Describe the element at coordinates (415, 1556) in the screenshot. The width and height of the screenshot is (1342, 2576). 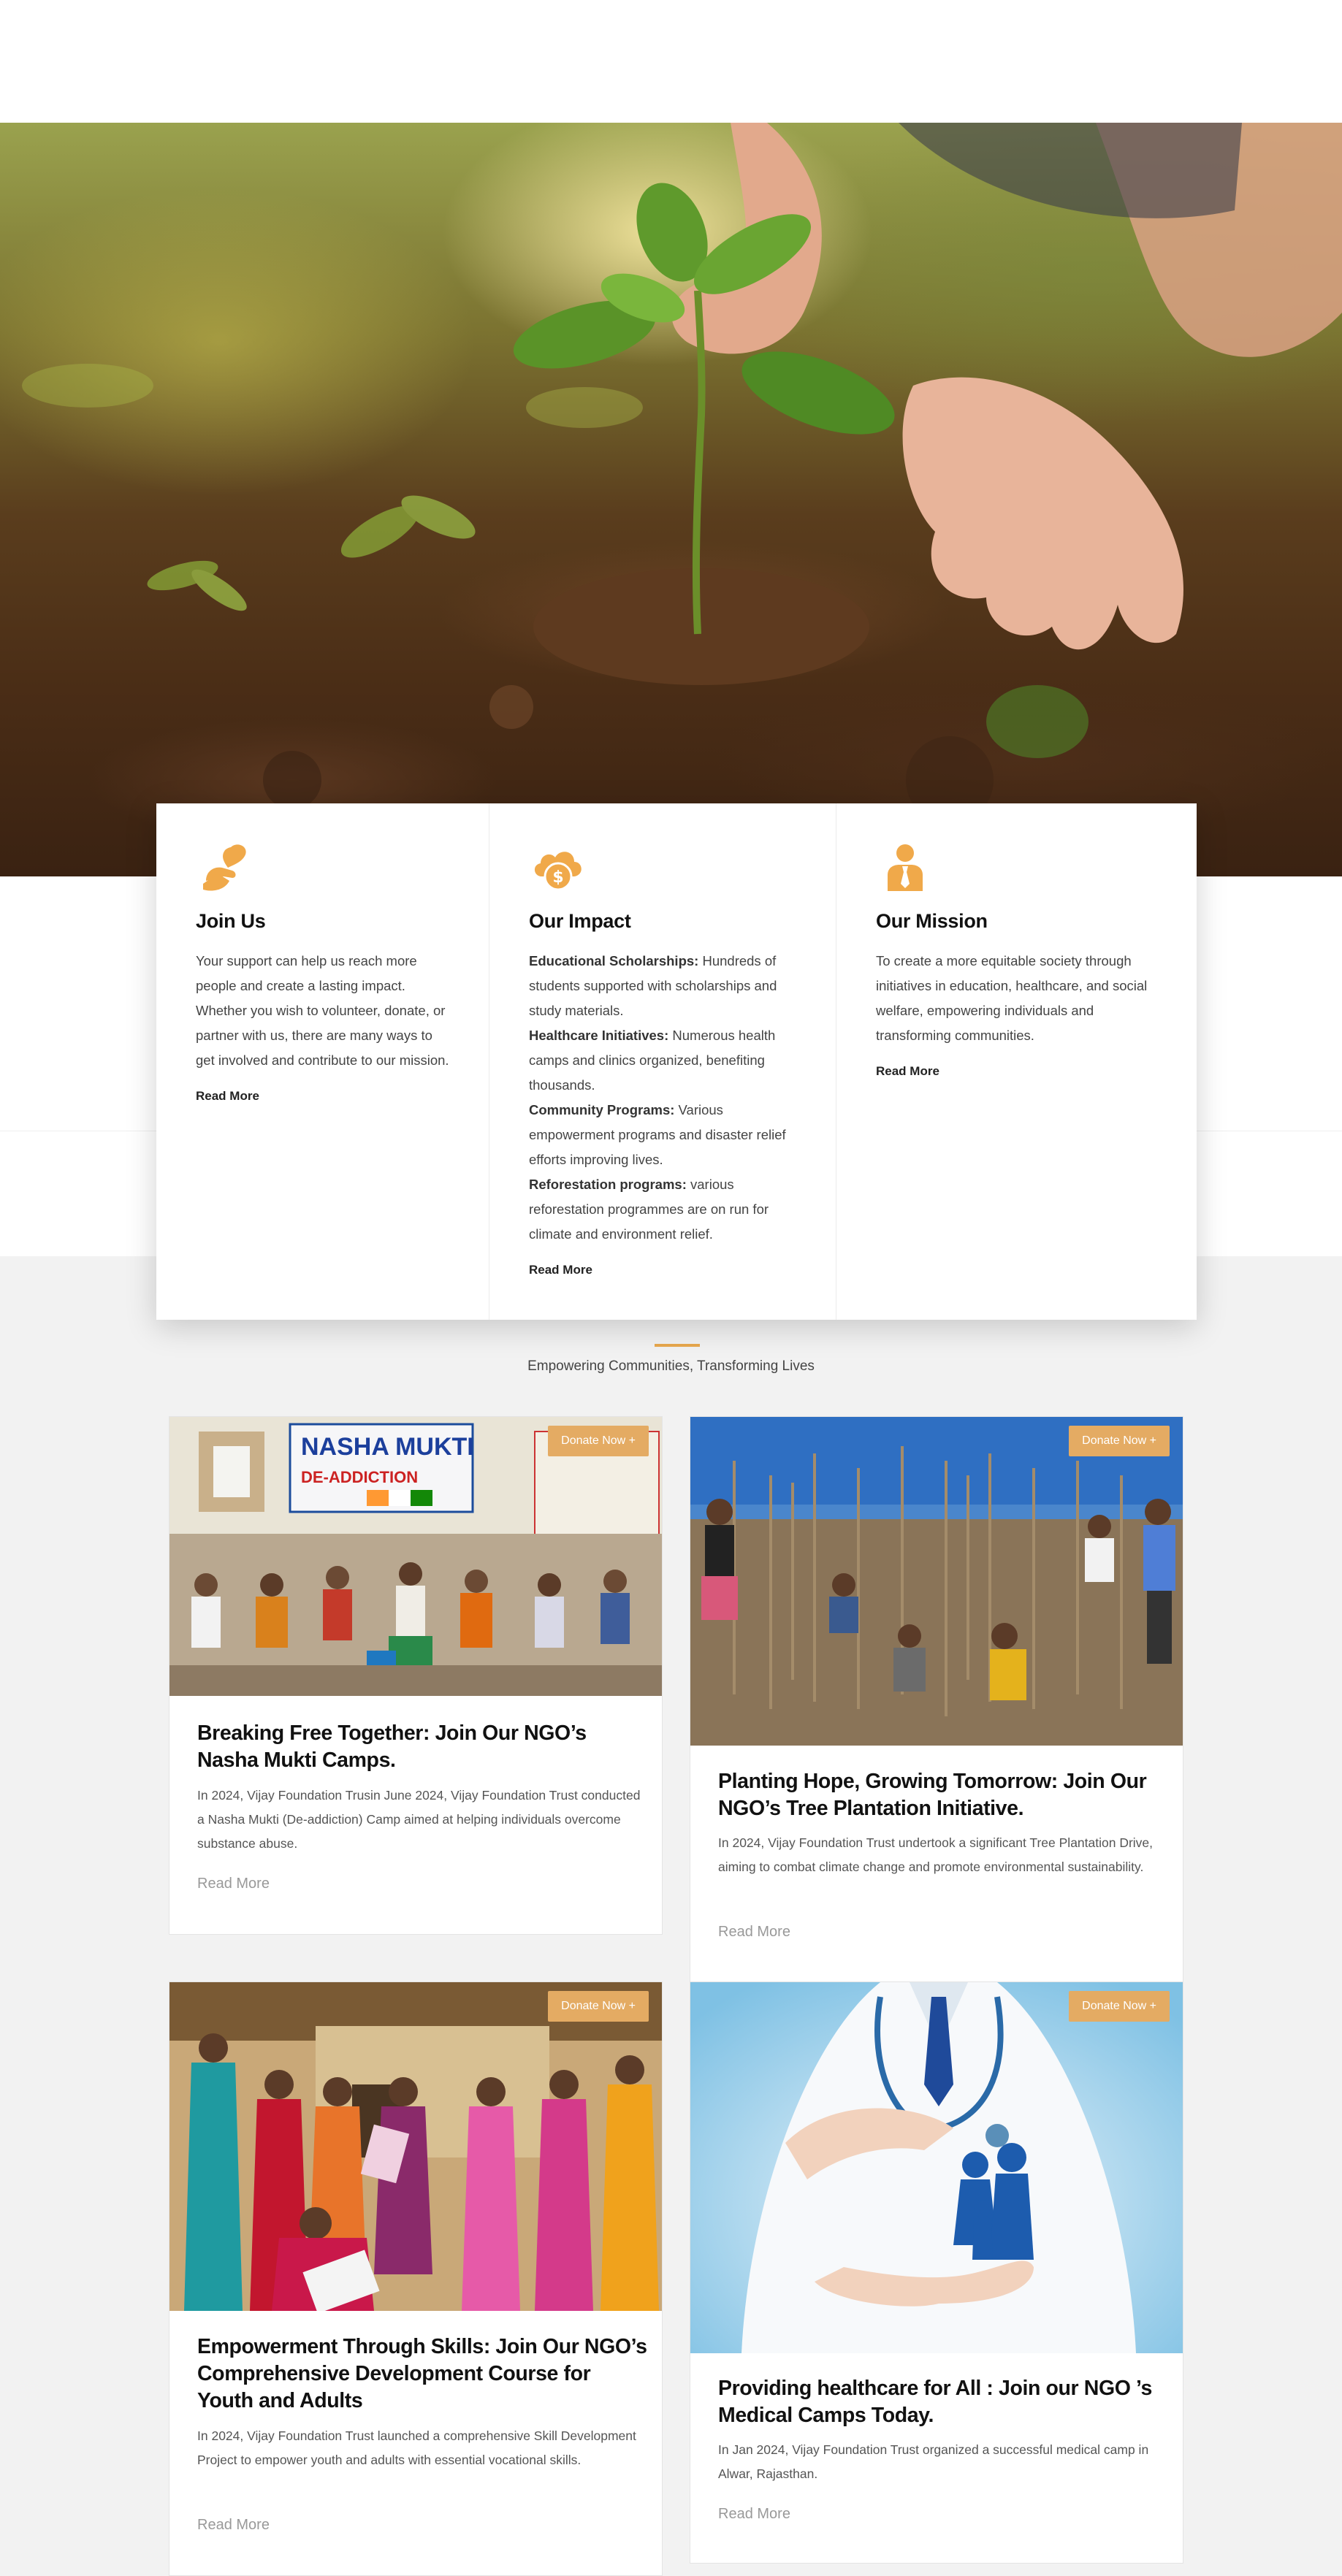
I see `cause-image-nasha-mukti: NASHA MUKTI DE-ADDICTION Donate Now +` at that location.